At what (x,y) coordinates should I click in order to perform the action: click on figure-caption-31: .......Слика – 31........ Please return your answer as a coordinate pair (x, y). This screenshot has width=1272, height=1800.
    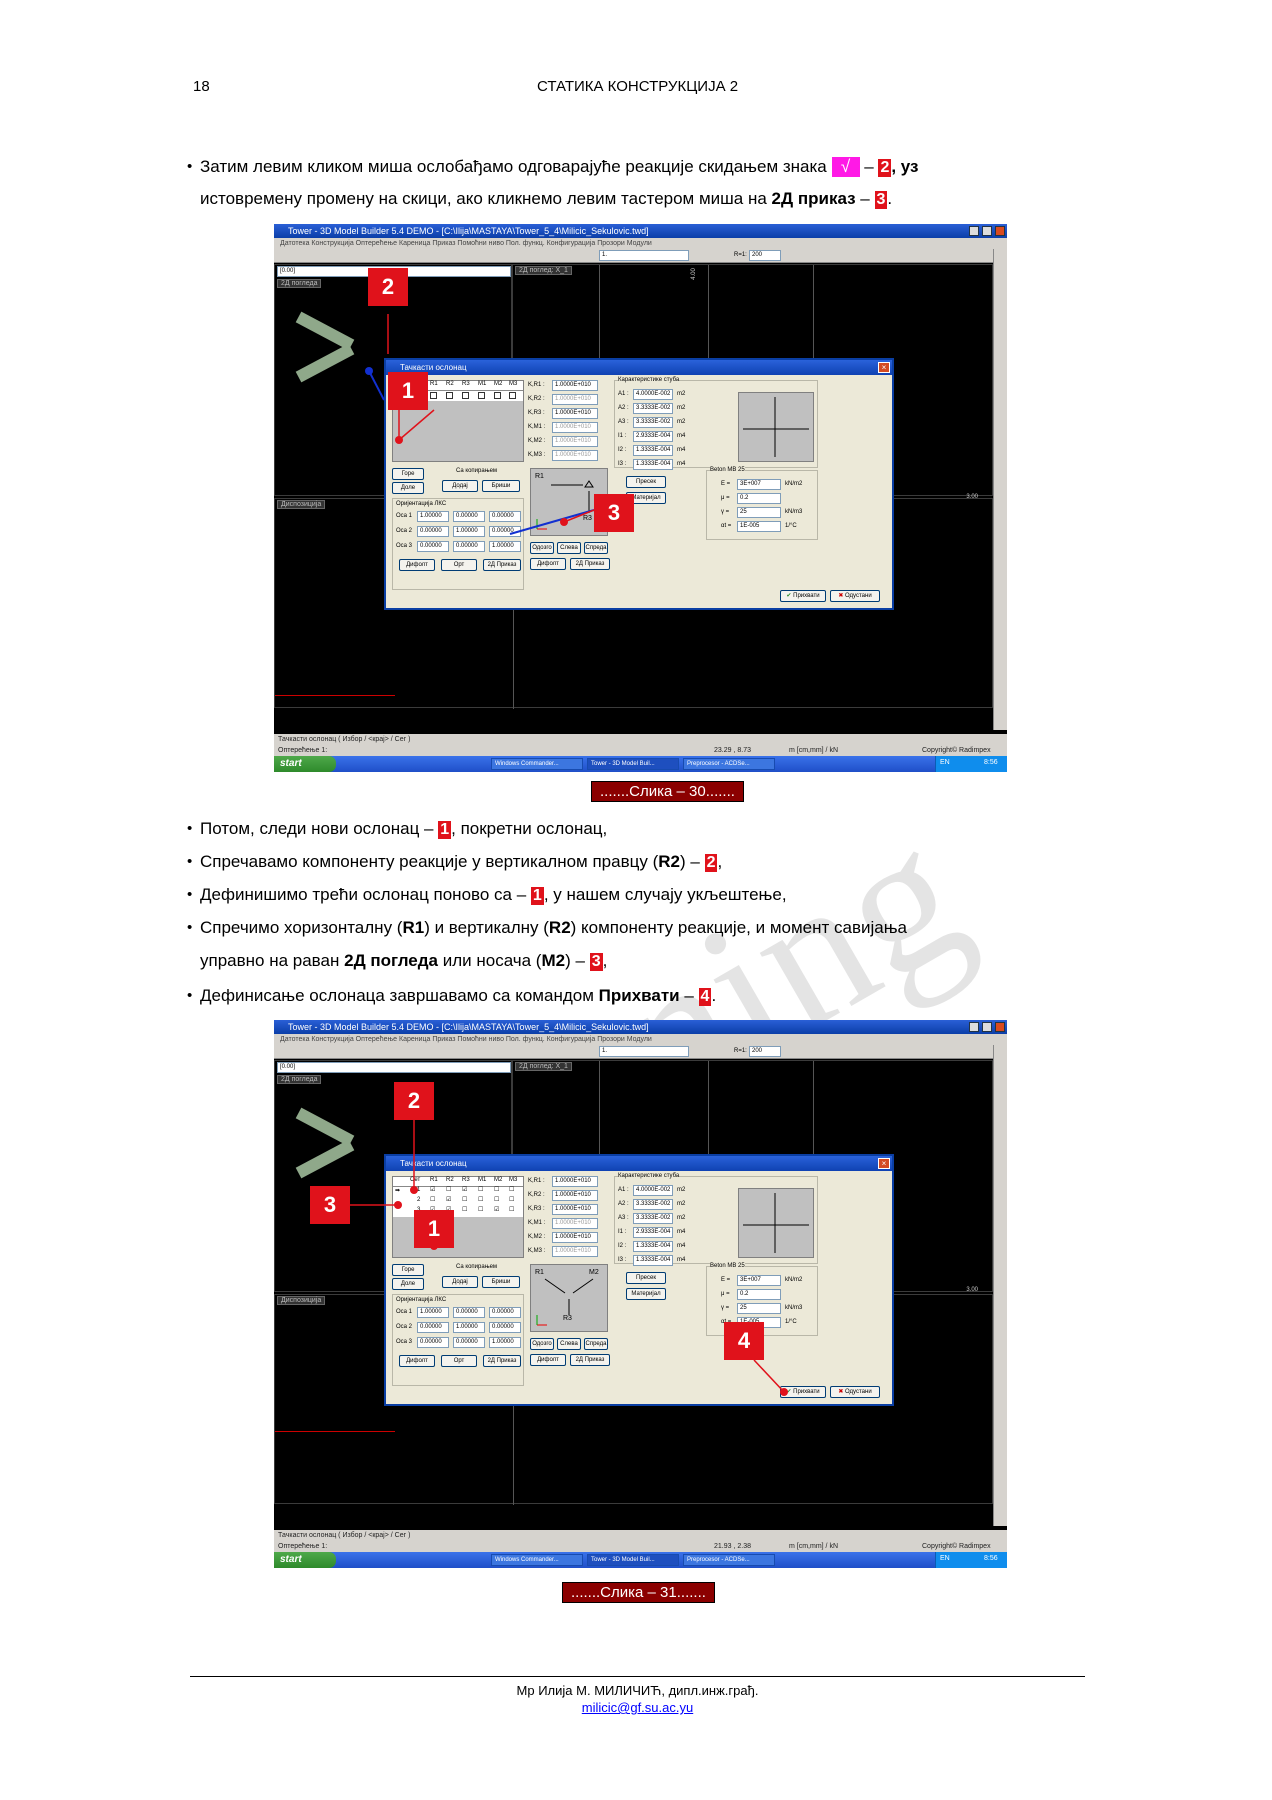
    Looking at the image, I should click on (638, 1592).